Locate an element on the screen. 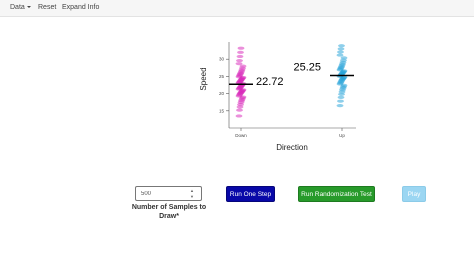  play-button: Play is located at coordinates (414, 194).